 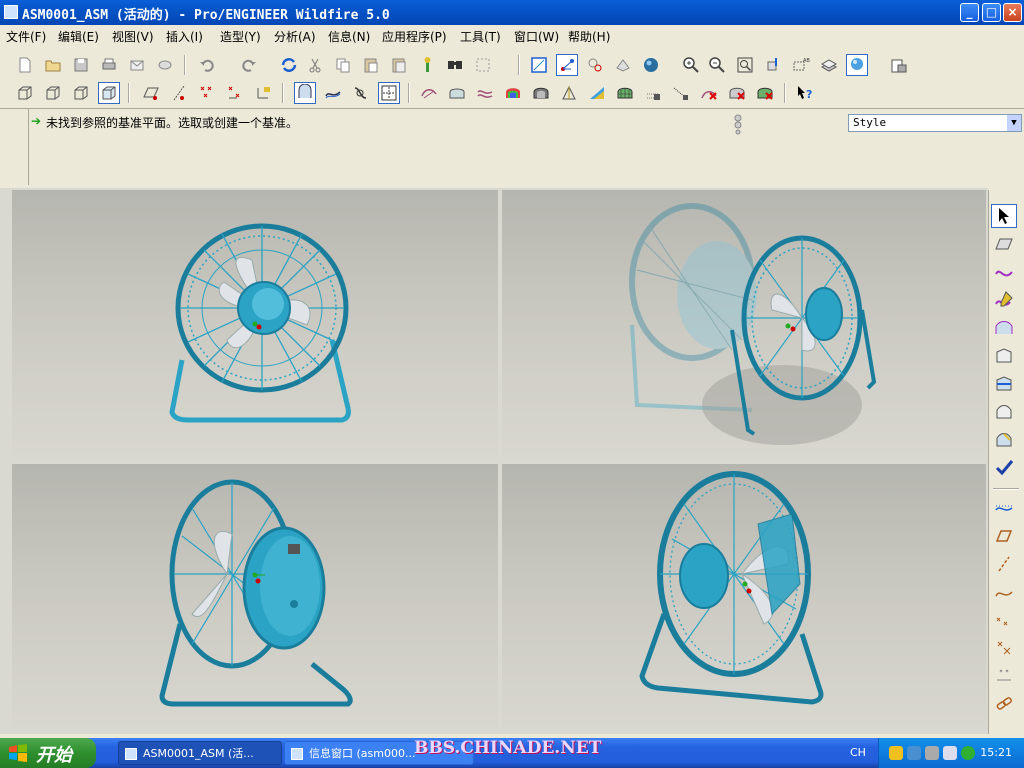 What do you see at coordinates (485, 93) in the screenshot?
I see `draft-icon` at bounding box center [485, 93].